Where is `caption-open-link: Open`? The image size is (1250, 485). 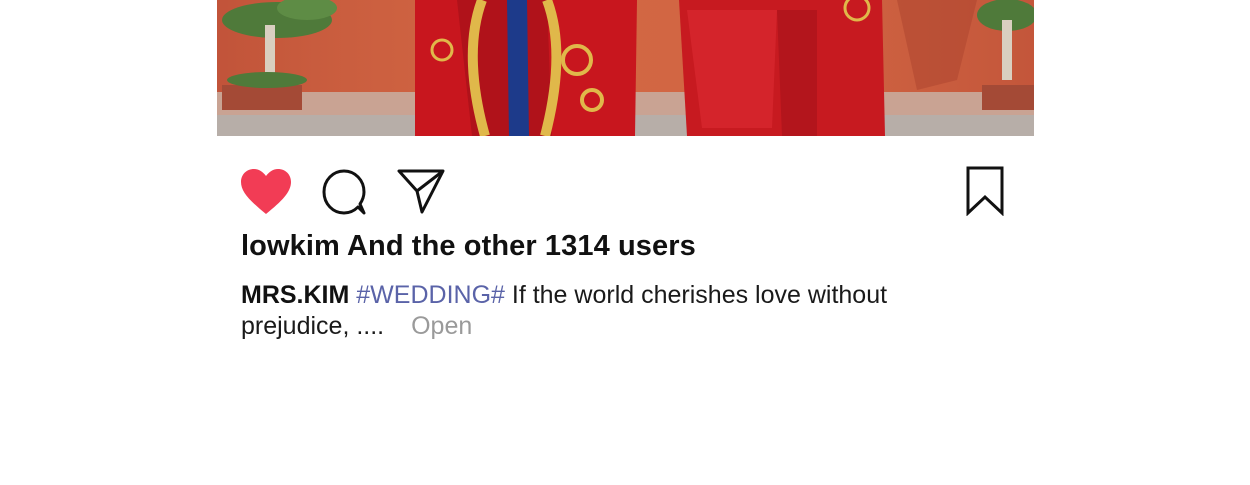 caption-open-link: Open is located at coordinates (441, 326).